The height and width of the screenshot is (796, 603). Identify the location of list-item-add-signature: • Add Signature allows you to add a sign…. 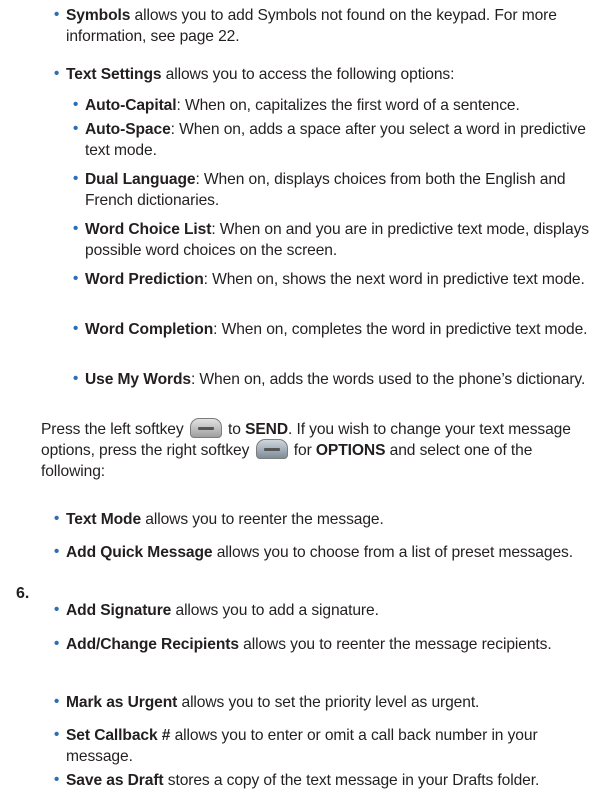
(325, 610).